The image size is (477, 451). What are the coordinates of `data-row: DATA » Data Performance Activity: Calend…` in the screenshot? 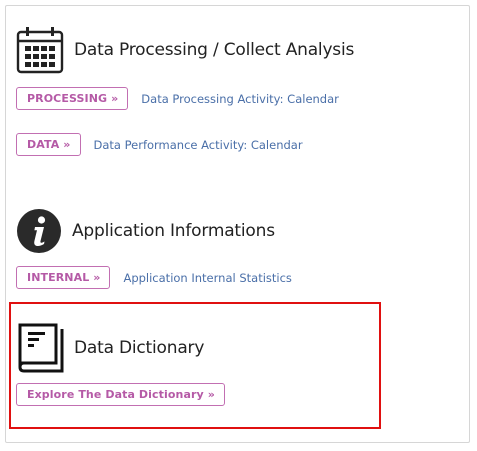 It's located at (159, 144).